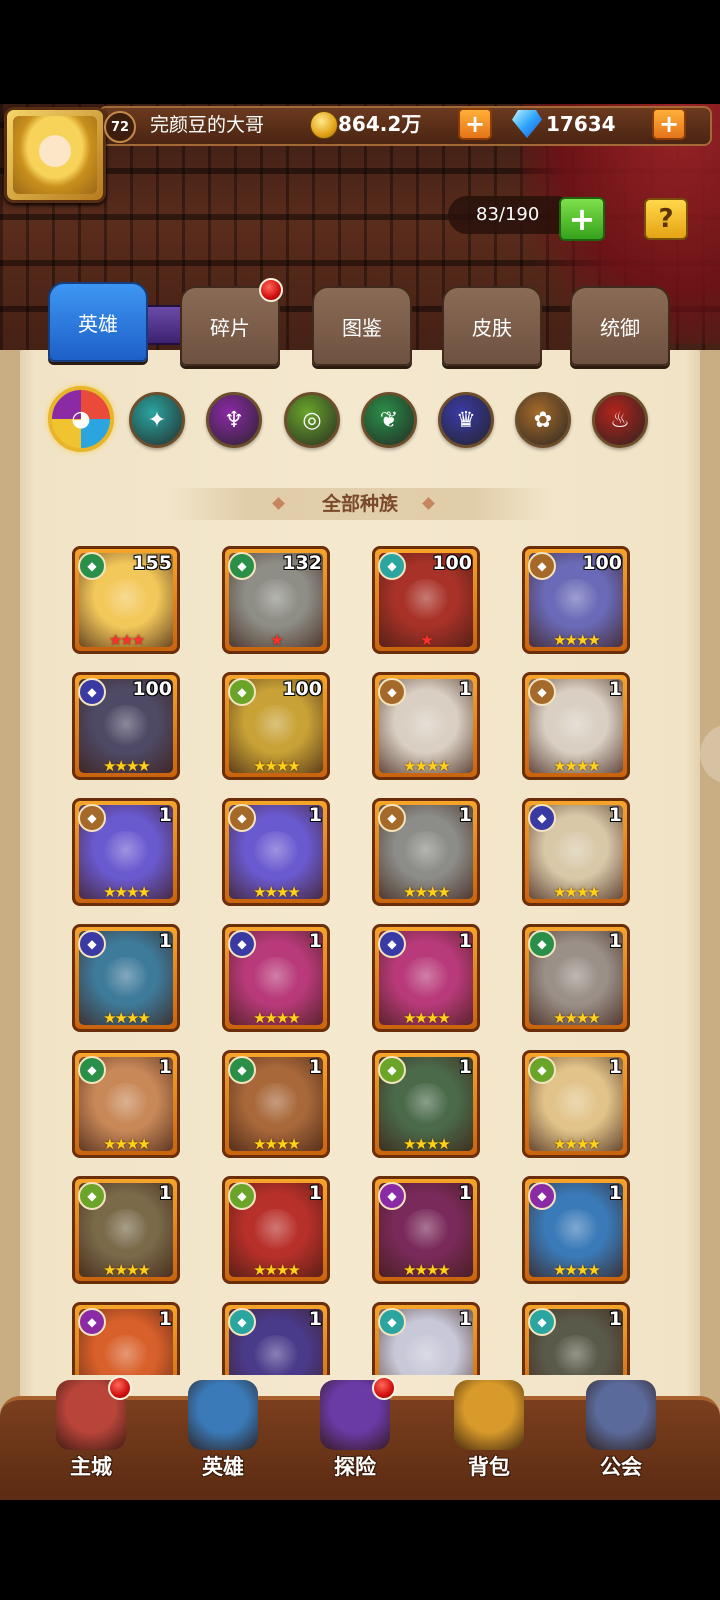 The image size is (720, 1600). What do you see at coordinates (489, 1415) in the screenshot?
I see `backpack-icon` at bounding box center [489, 1415].